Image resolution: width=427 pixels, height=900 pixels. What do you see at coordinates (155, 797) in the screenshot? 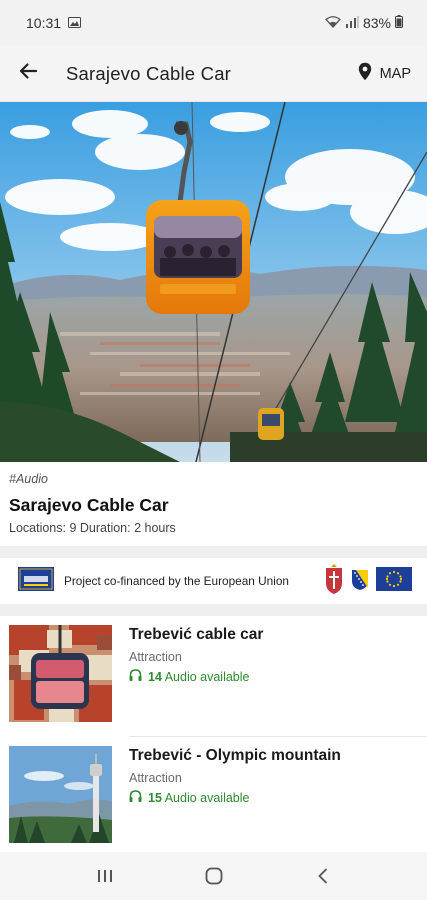
I see `audio-count: 15` at bounding box center [155, 797].